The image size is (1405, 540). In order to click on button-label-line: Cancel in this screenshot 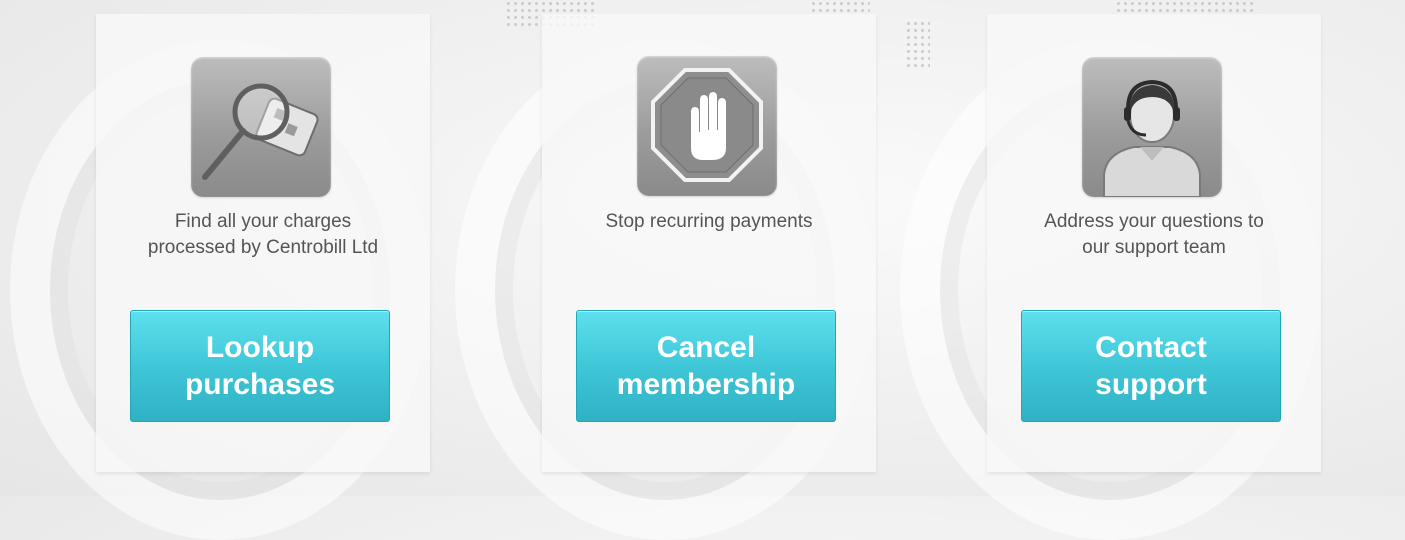, I will do `click(706, 347)`.